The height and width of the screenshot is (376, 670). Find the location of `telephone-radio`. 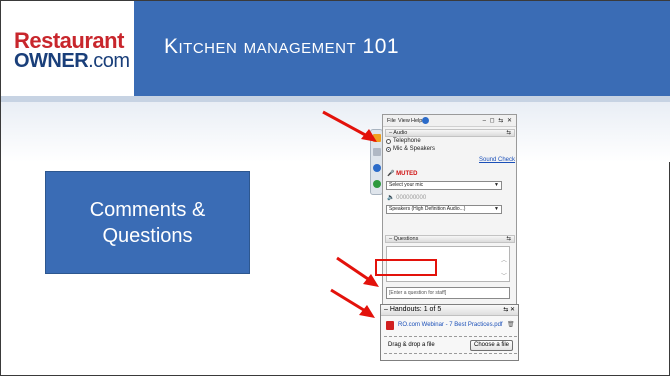

telephone-radio is located at coordinates (388, 141).